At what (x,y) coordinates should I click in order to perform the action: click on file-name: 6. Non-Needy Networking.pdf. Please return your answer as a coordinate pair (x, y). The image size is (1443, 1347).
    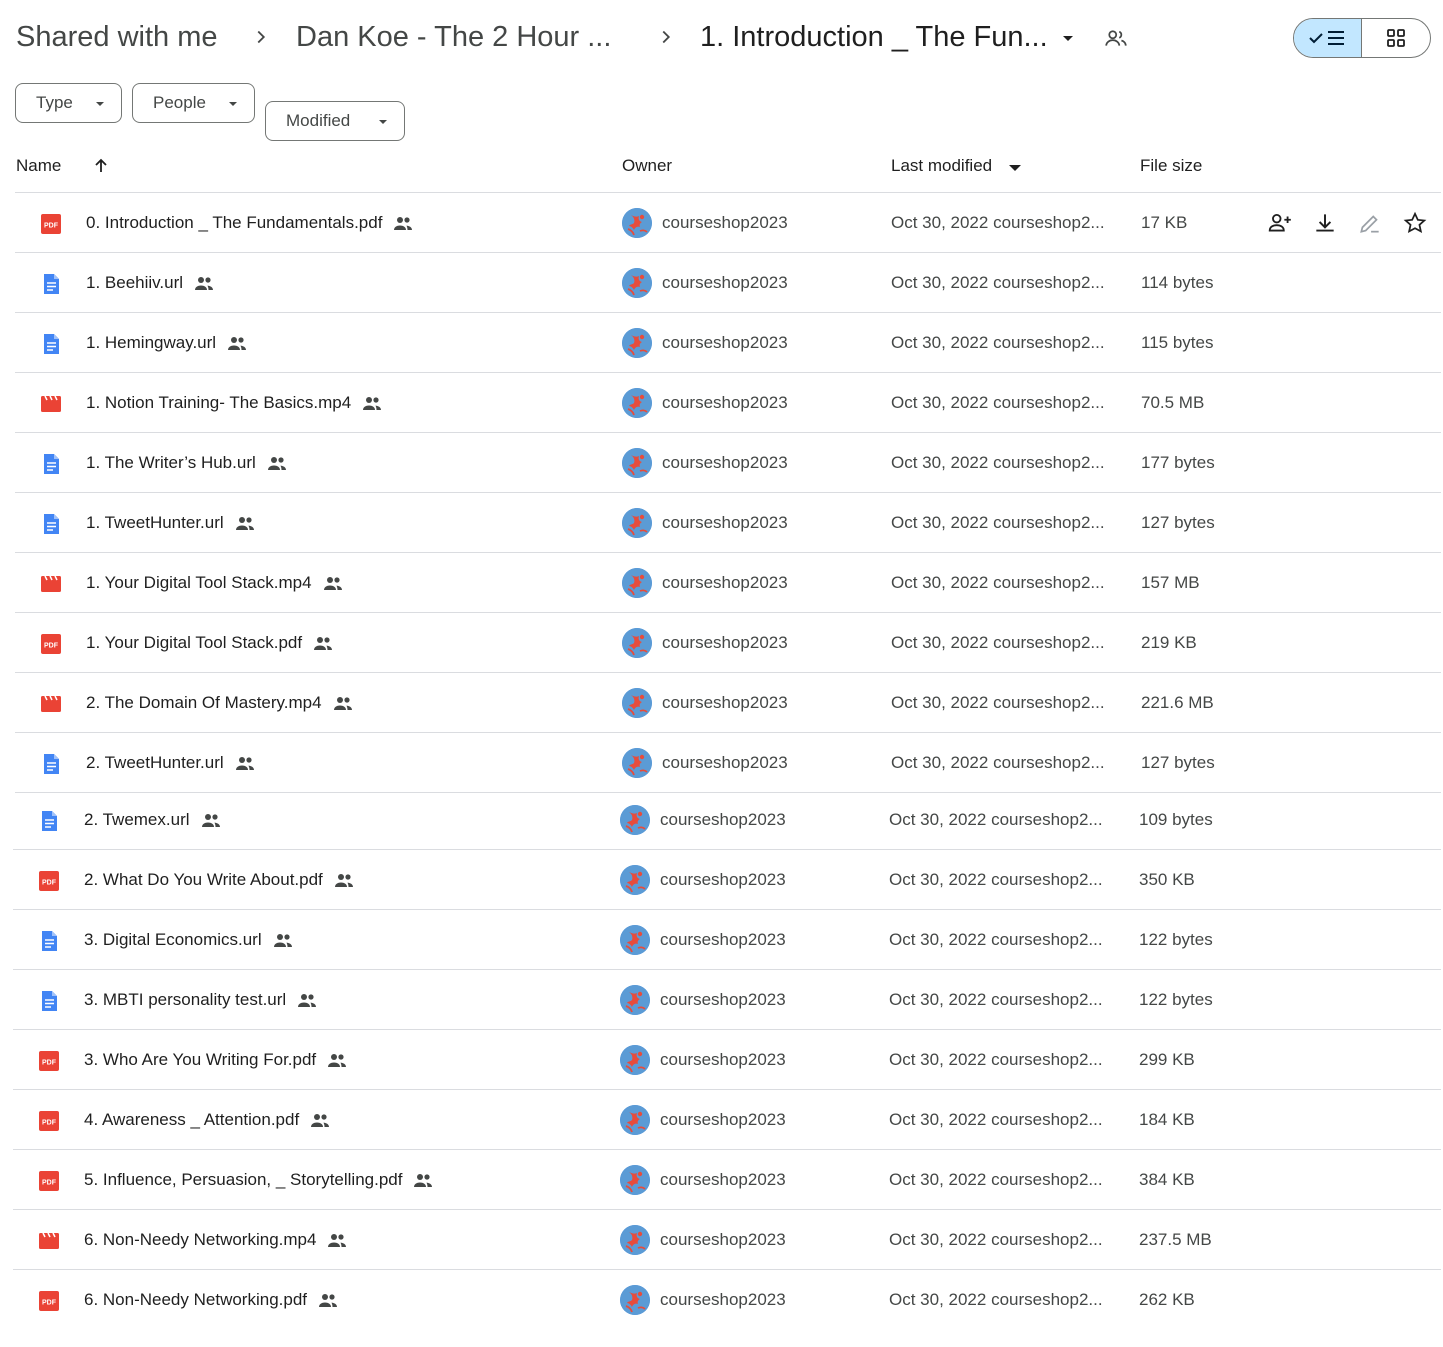
    Looking at the image, I should click on (211, 1300).